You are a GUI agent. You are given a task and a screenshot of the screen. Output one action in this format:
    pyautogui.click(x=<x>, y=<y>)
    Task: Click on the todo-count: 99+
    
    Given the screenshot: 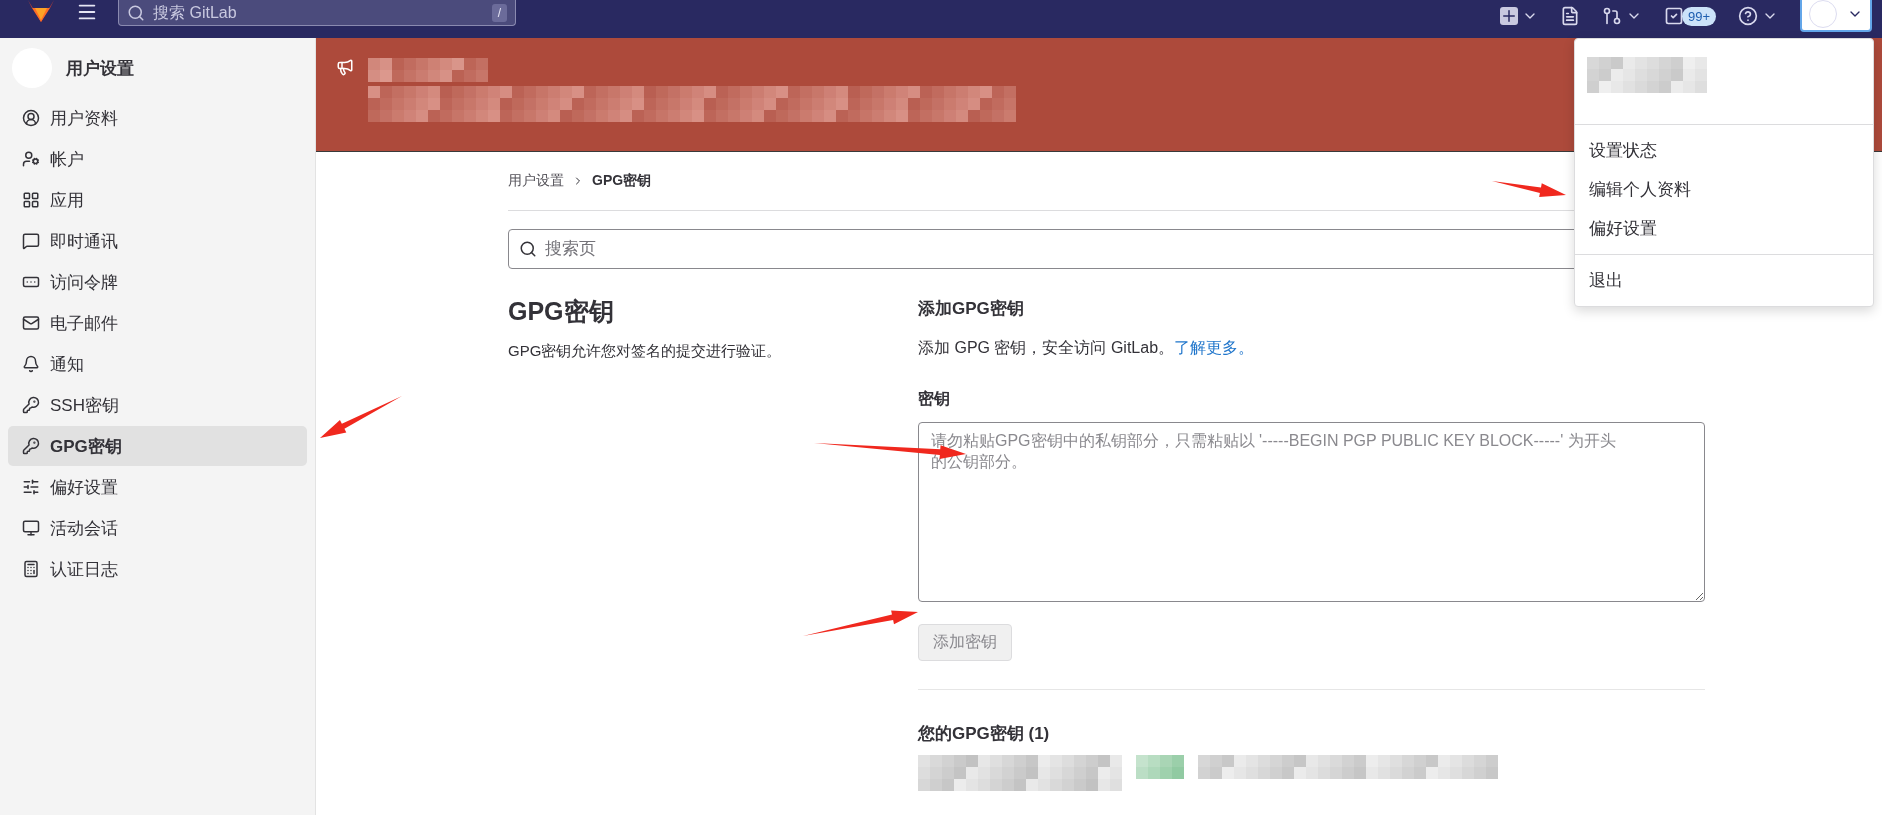 What is the action you would take?
    pyautogui.click(x=1698, y=16)
    